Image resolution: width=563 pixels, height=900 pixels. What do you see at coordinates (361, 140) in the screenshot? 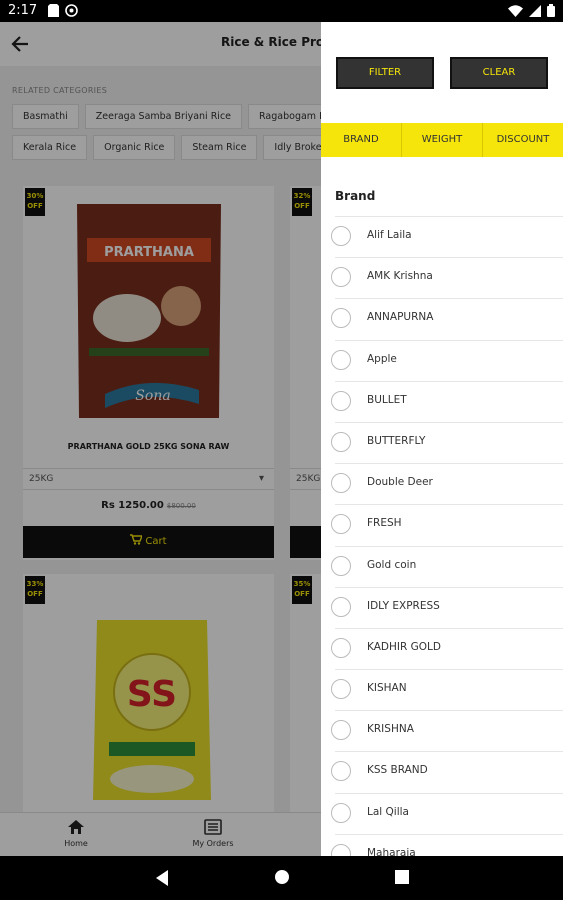
I see `tab-brand: BRAND` at bounding box center [361, 140].